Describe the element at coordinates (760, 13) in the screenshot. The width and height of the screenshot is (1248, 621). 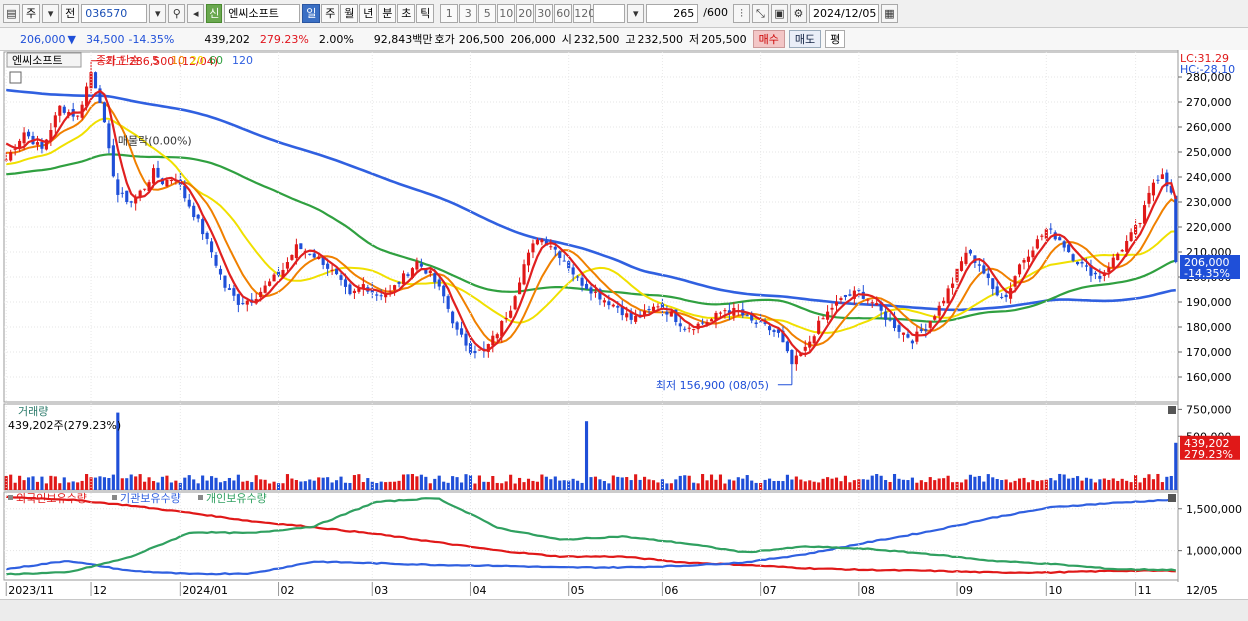
I see `draw-tool-icon: ⤡` at that location.